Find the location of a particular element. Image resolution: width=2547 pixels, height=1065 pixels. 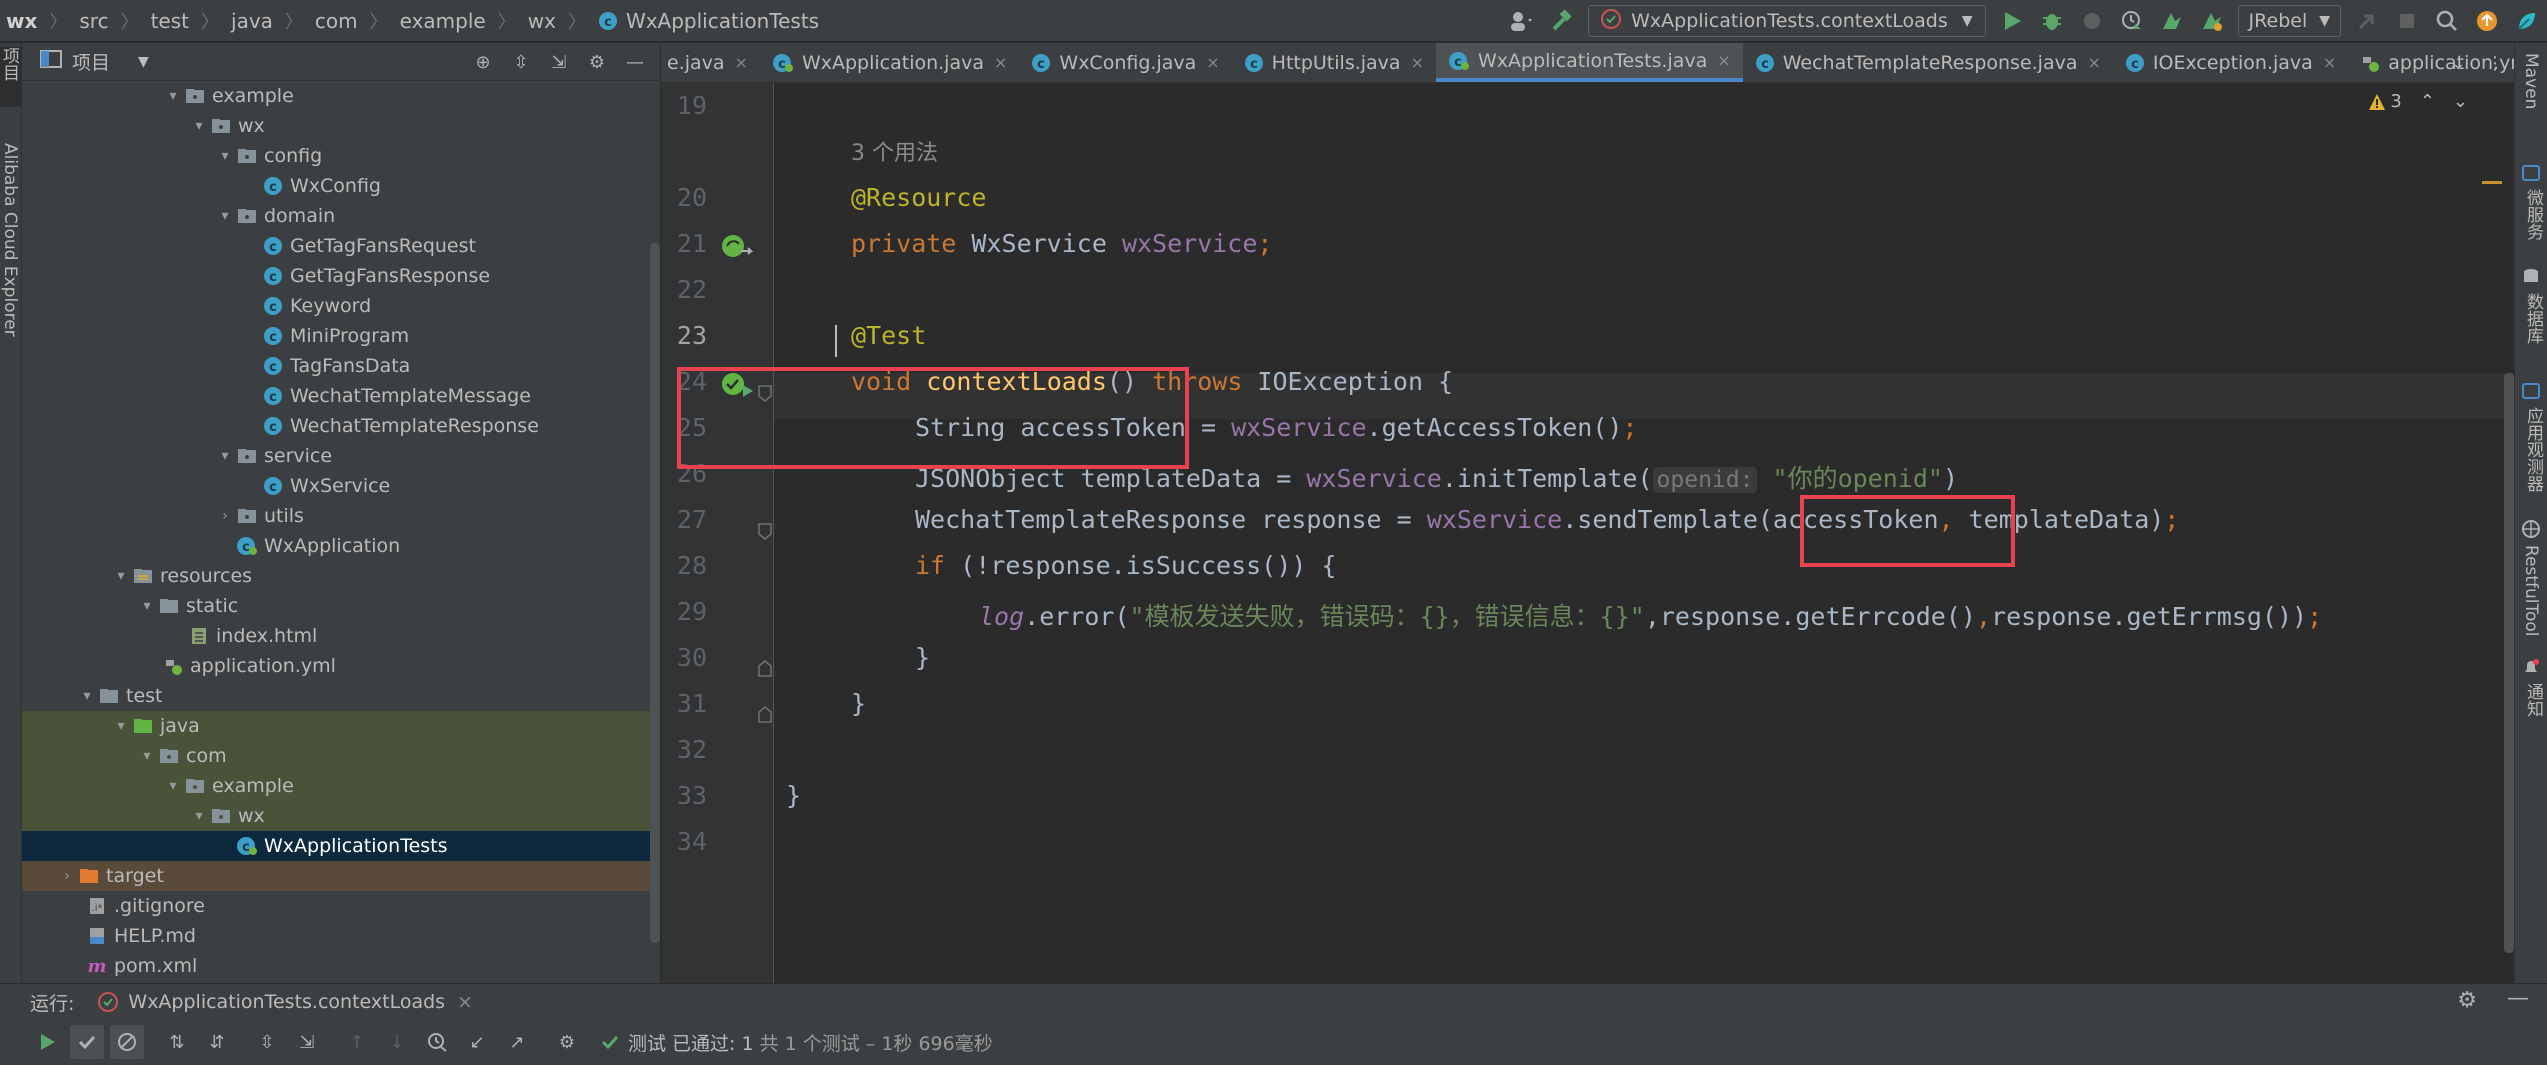

breadcrumb-item: 〉 com is located at coordinates (315, 21).